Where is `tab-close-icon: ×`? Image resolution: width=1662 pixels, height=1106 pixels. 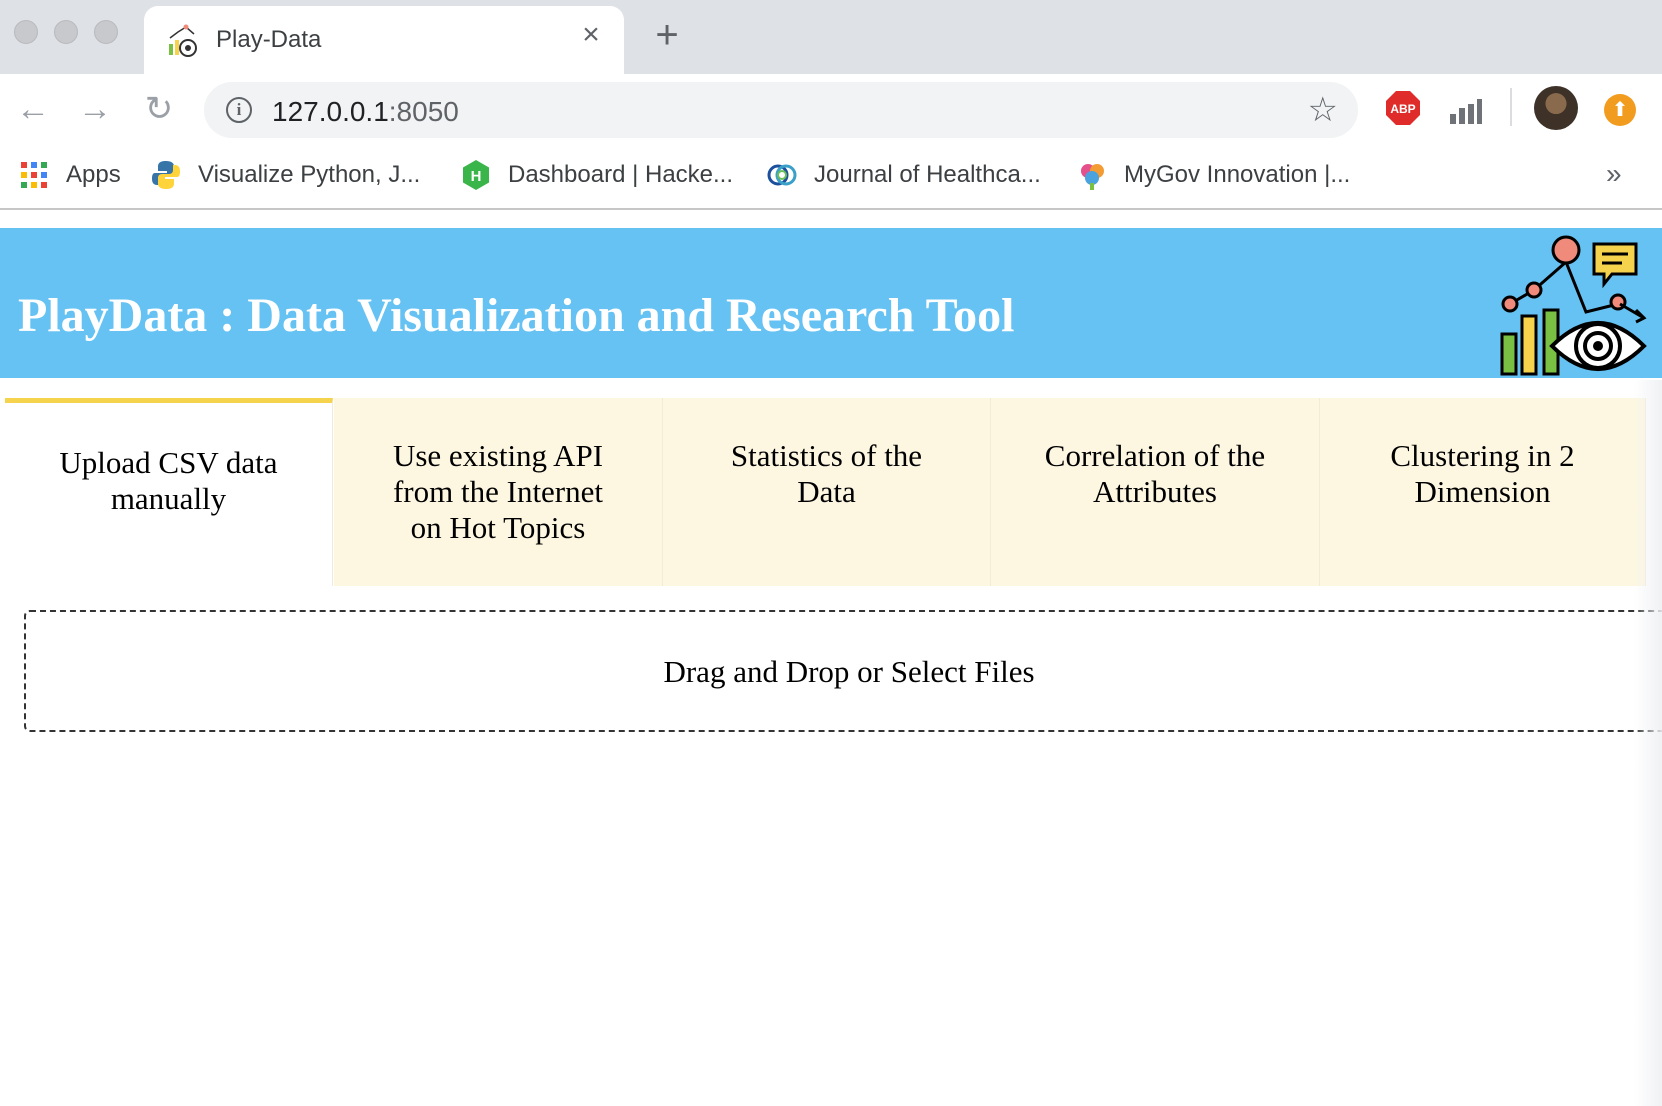
tab-close-icon: × is located at coordinates (591, 35).